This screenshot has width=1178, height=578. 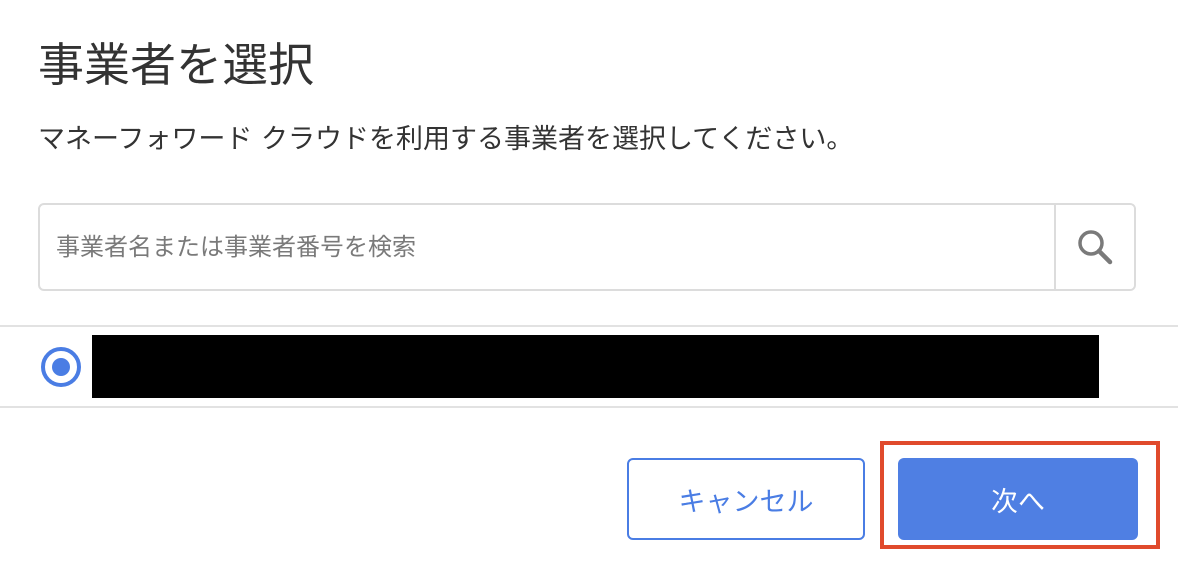 I want to click on radio-selected-dot, so click(x=61, y=367).